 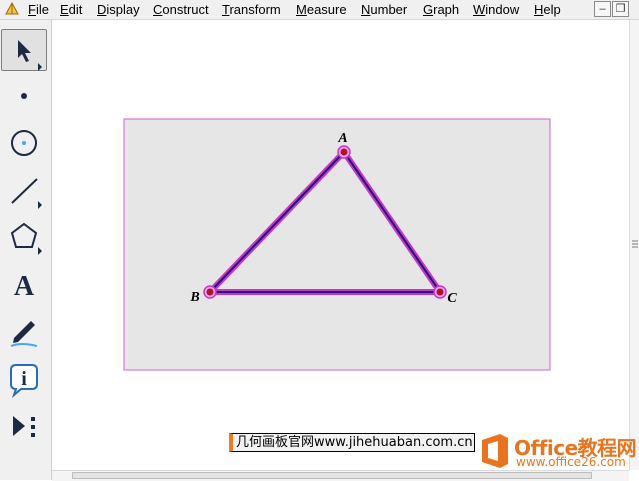 I want to click on pen-icon, so click(x=24, y=334).